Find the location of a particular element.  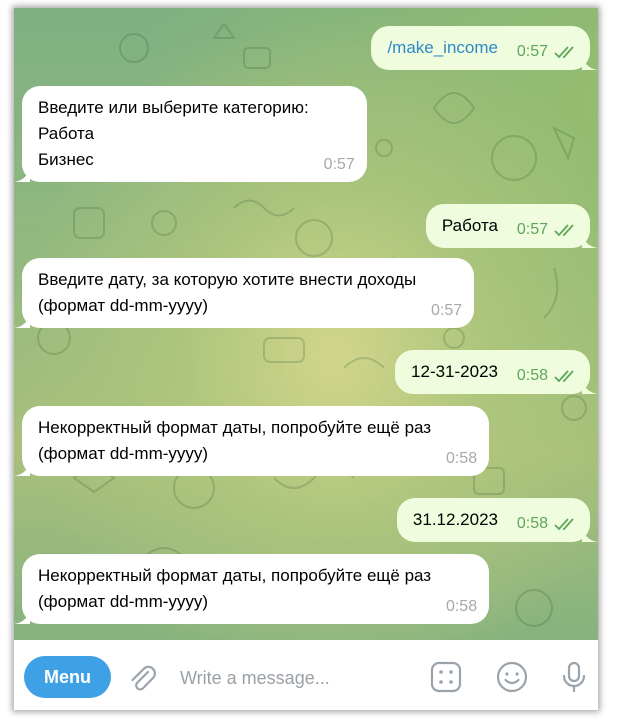

message-composer: Menu is located at coordinates (306, 675).